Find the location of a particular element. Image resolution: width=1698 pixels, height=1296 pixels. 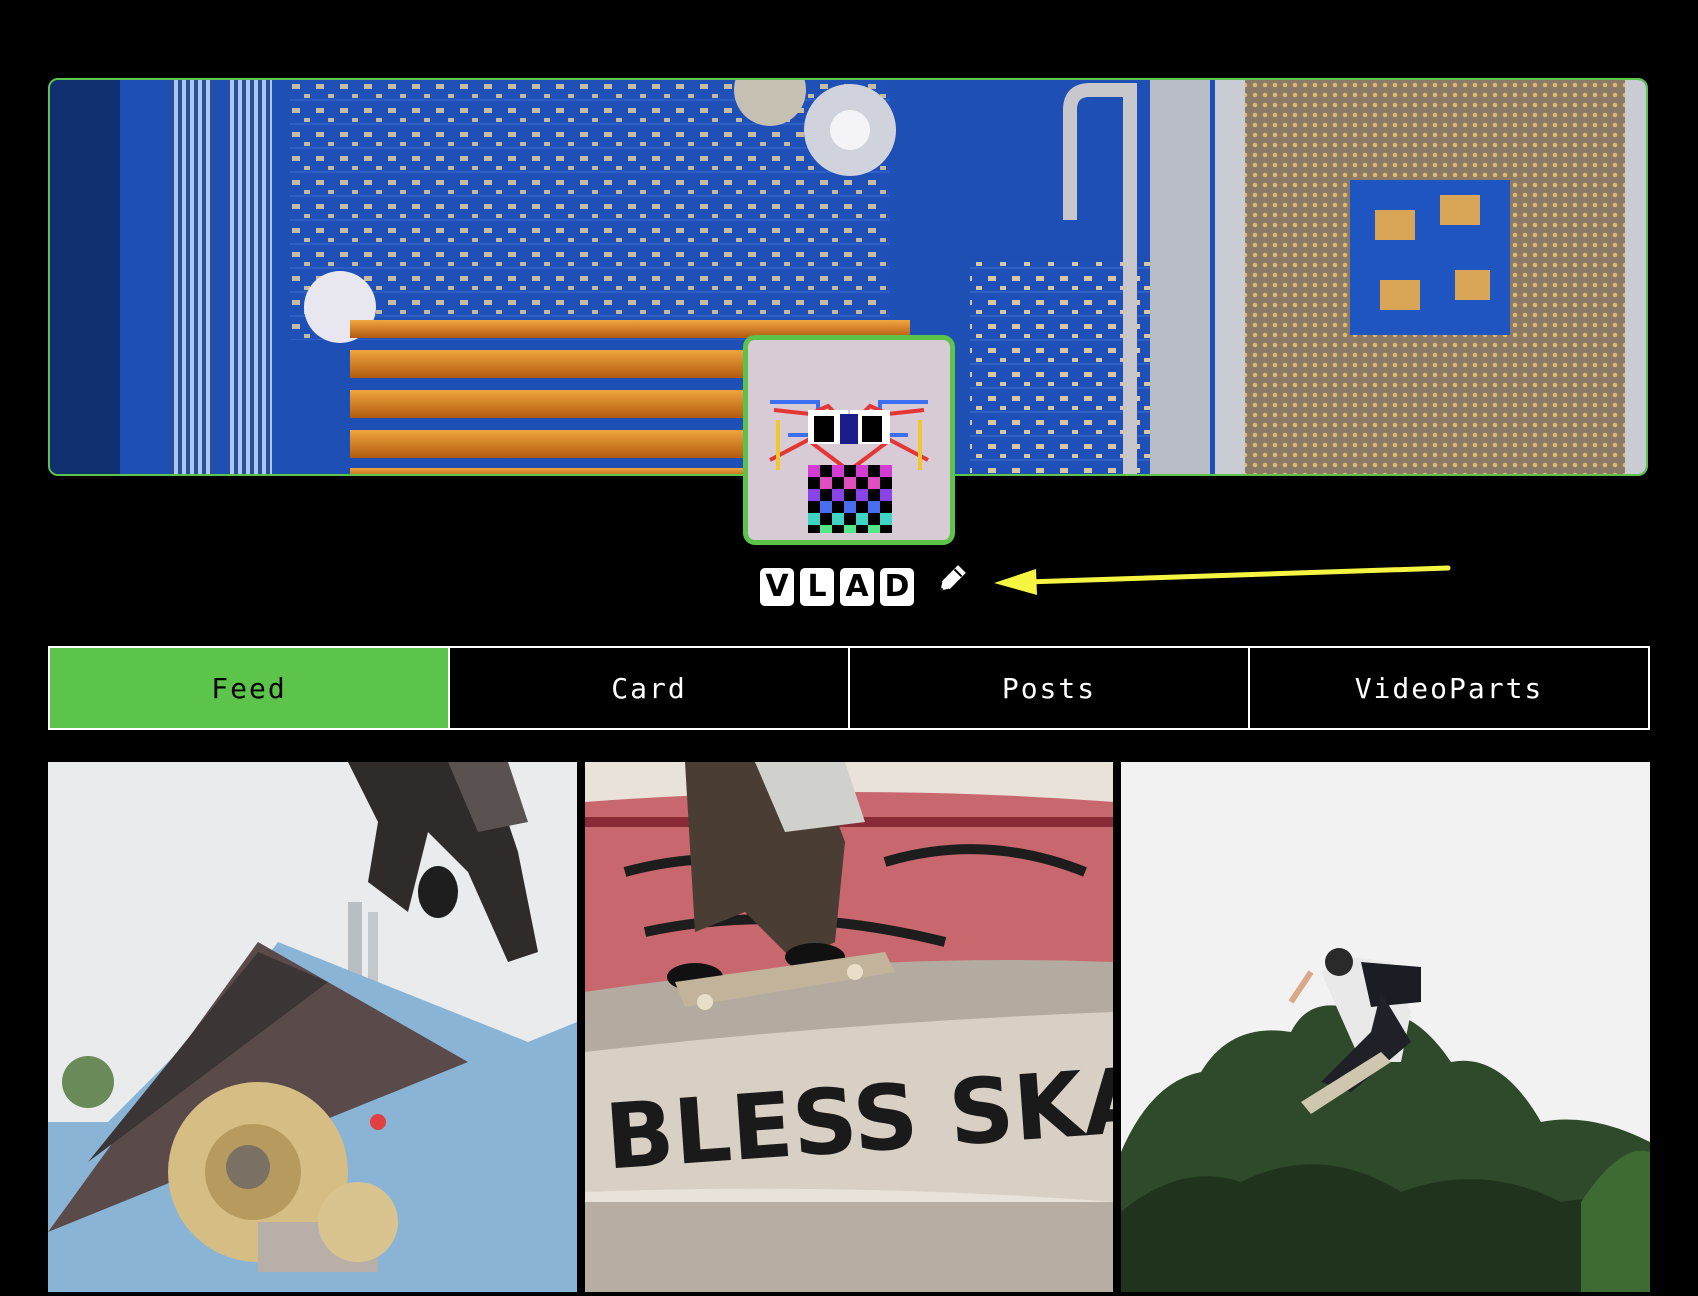

name-letter: A is located at coordinates (857, 587).